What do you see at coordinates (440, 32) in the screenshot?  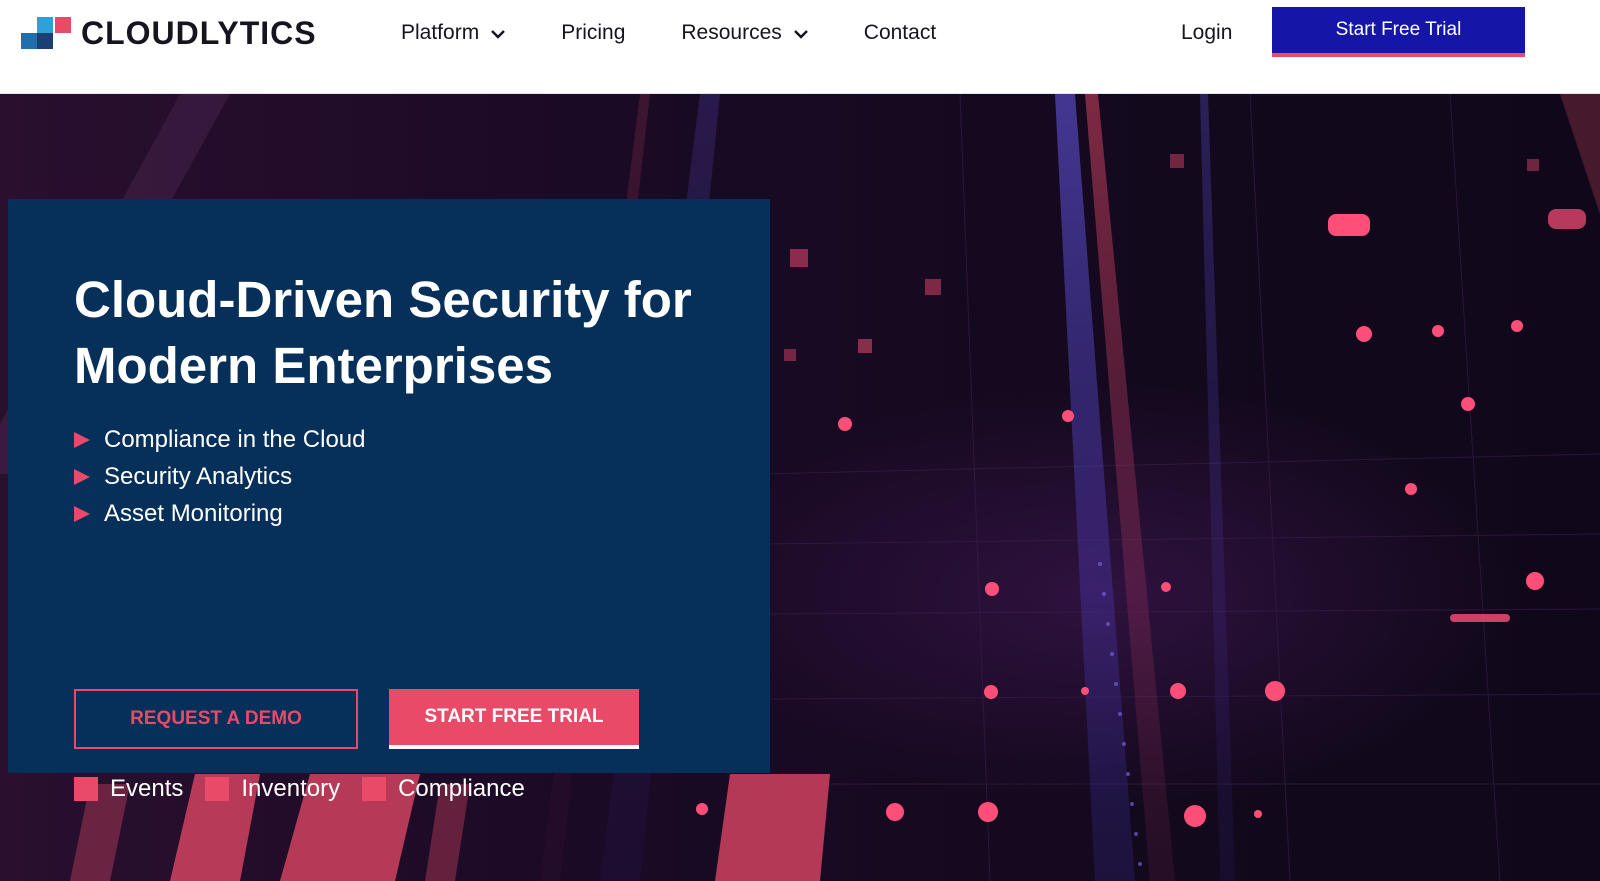 I see `nav-item-label: Platform` at bounding box center [440, 32].